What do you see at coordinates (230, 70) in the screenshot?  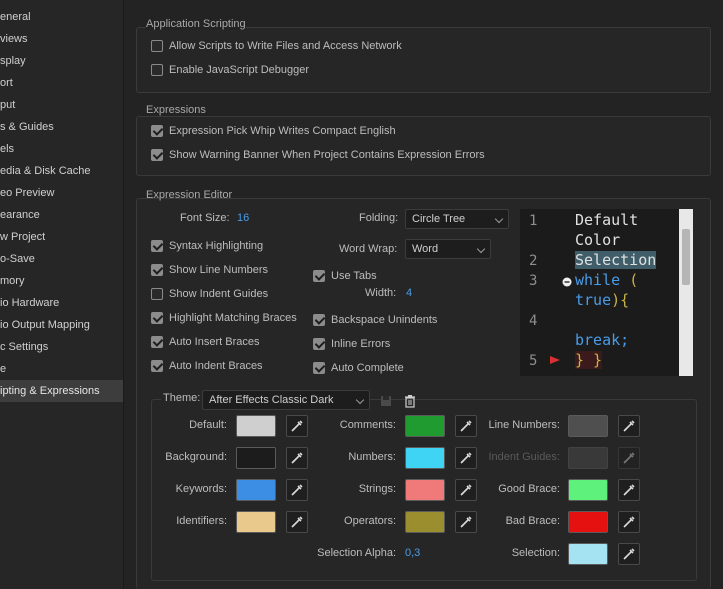 I see `js-debugger-checkbox: Enable JavaScript Debugger` at bounding box center [230, 70].